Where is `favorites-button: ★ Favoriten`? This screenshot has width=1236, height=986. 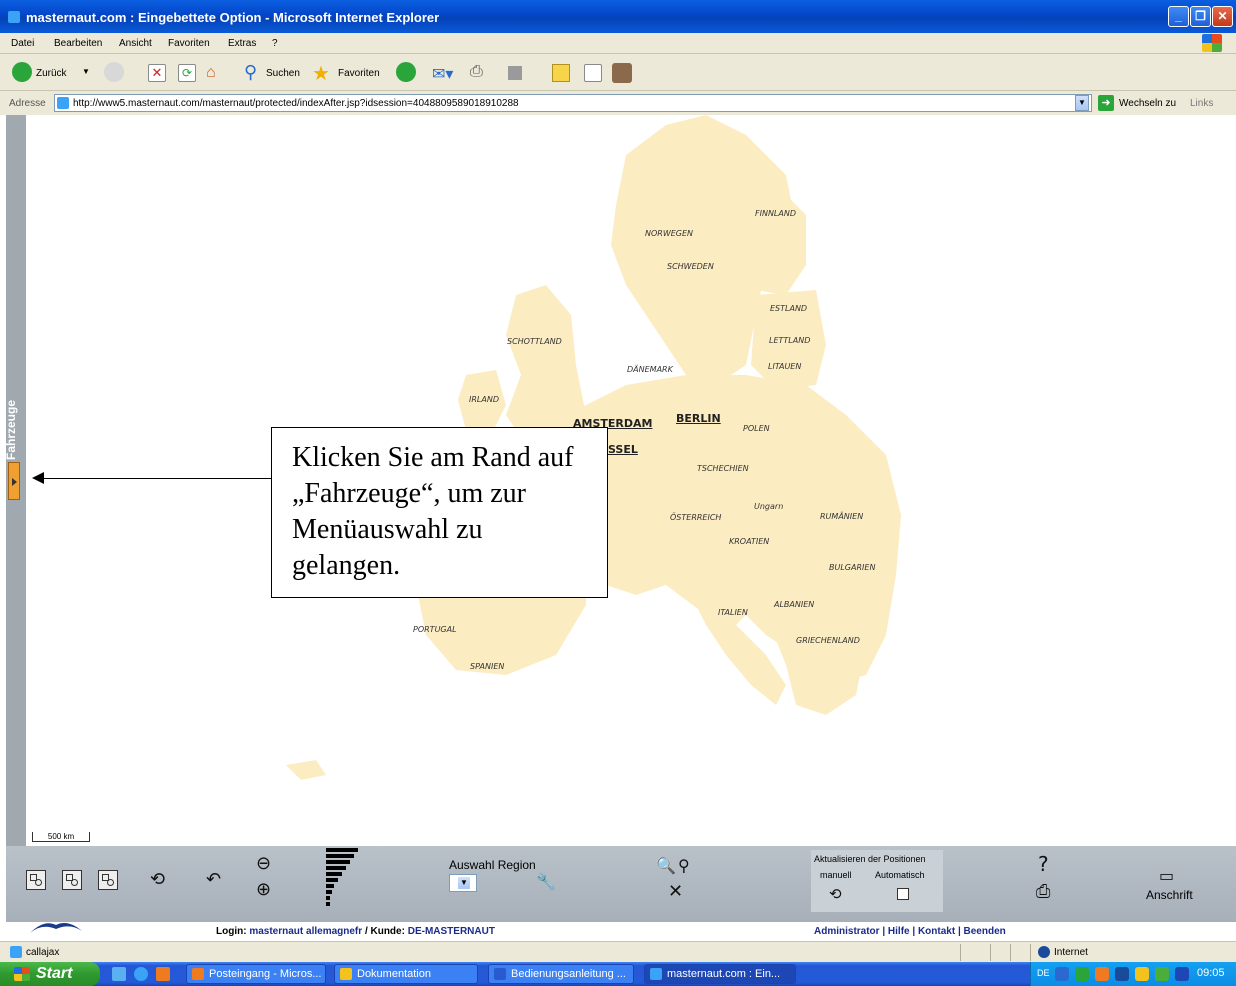
favorites-button: ★ Favoriten is located at coordinates (349, 73).